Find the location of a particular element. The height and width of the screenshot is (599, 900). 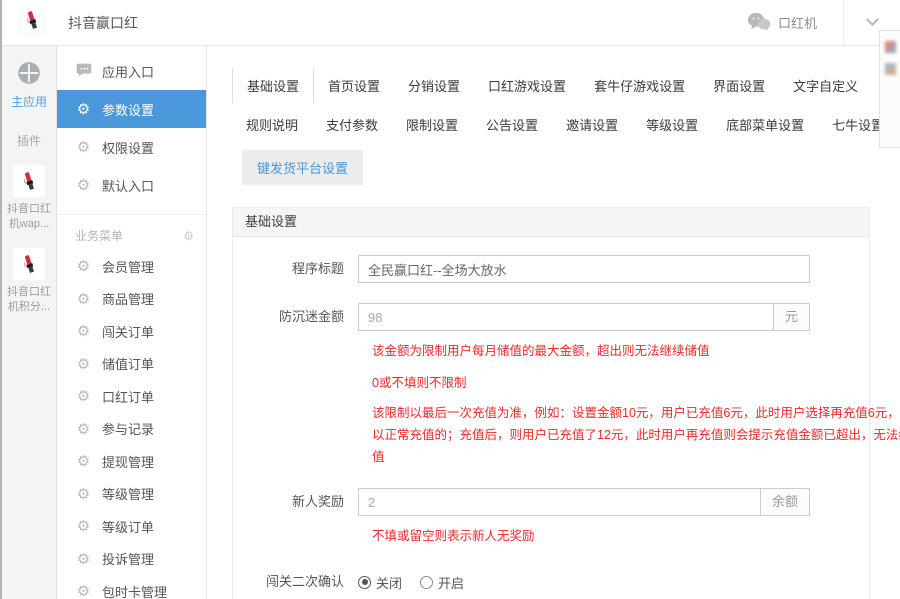

tab-distribution-settings: 分销设置 is located at coordinates (434, 85).